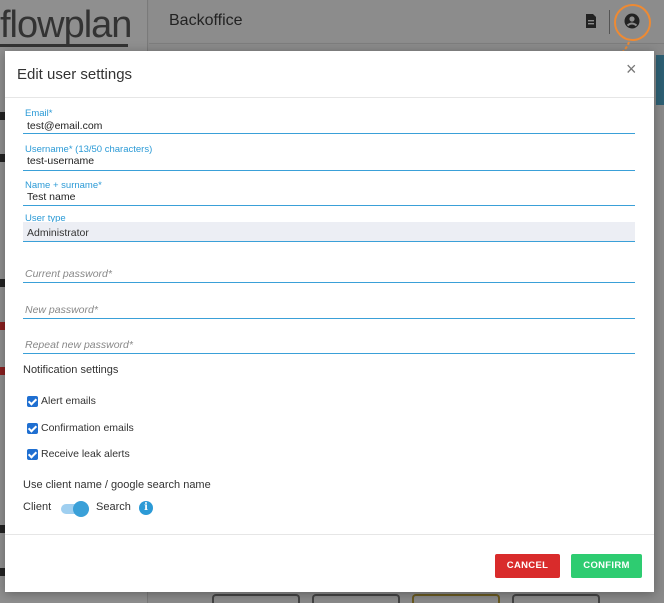 The height and width of the screenshot is (603, 664). What do you see at coordinates (606, 566) in the screenshot?
I see `confirm-button: CONFIRM` at bounding box center [606, 566].